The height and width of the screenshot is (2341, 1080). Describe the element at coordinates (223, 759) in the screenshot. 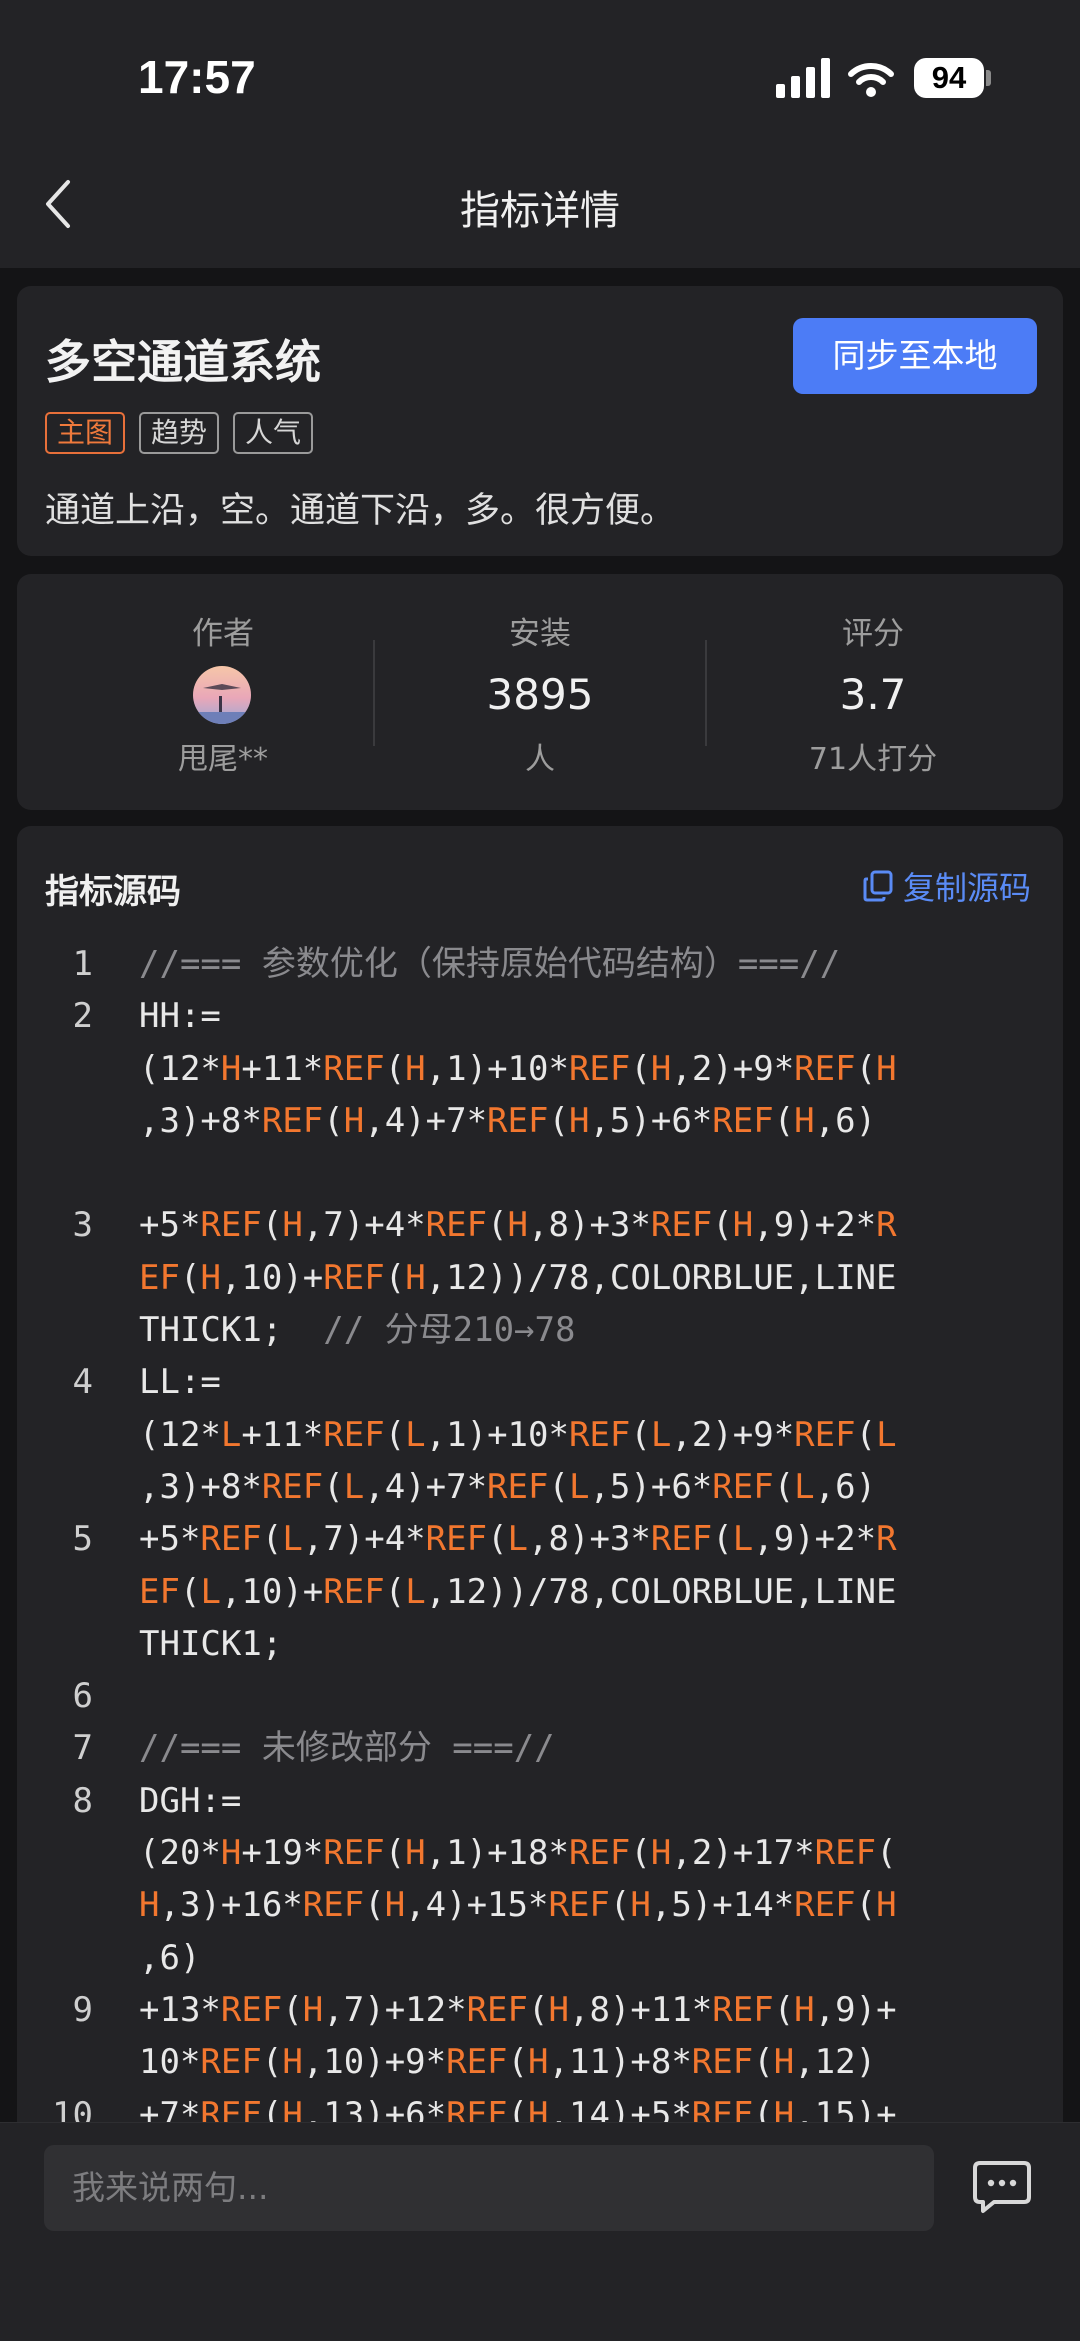

I see `author-name: 甩尾**` at that location.